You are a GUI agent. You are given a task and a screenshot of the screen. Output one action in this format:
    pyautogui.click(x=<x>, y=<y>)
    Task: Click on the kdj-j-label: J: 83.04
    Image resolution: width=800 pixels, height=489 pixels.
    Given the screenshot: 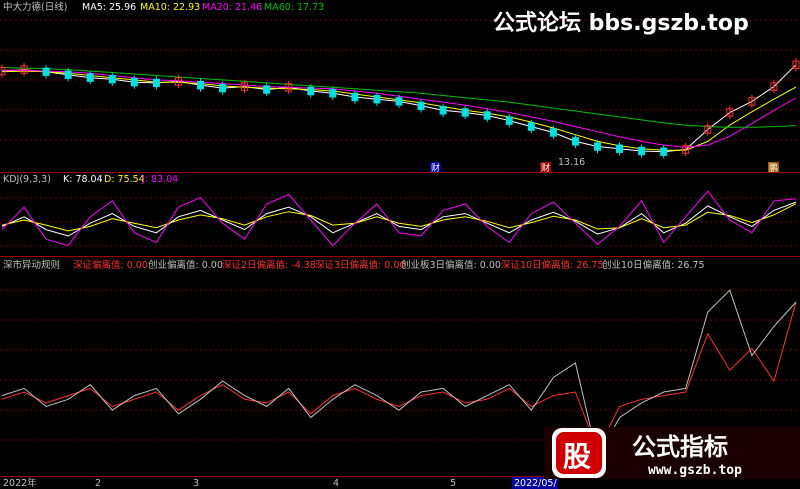 What is the action you would take?
    pyautogui.click(x=159, y=179)
    